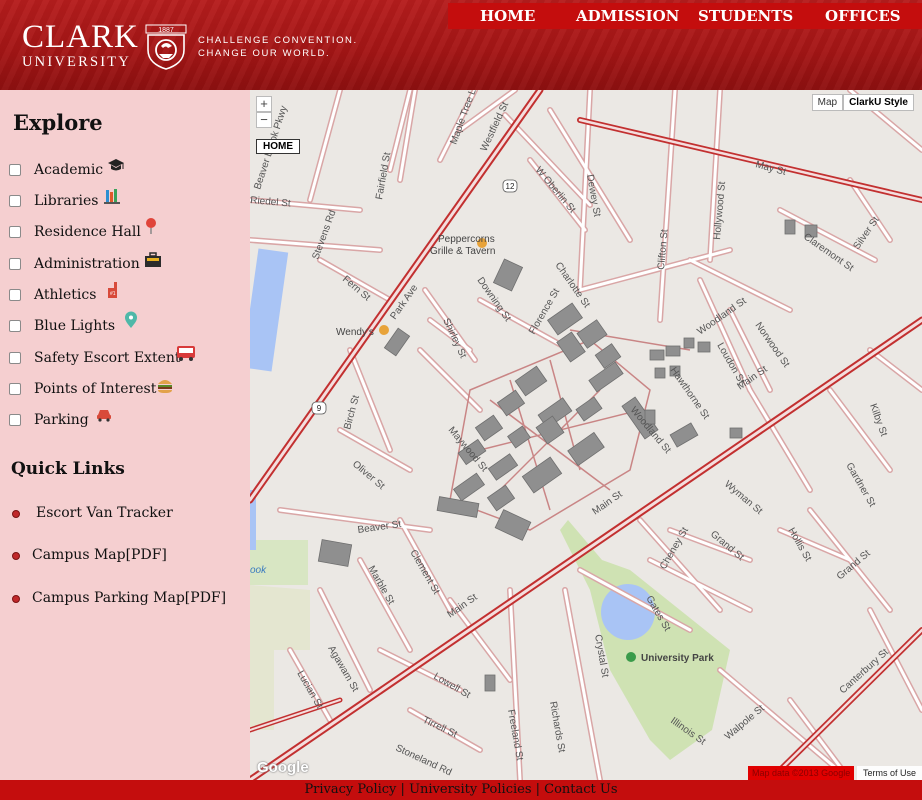 The width and height of the screenshot is (922, 800). I want to click on street-label: Shirley St, so click(454, 339).